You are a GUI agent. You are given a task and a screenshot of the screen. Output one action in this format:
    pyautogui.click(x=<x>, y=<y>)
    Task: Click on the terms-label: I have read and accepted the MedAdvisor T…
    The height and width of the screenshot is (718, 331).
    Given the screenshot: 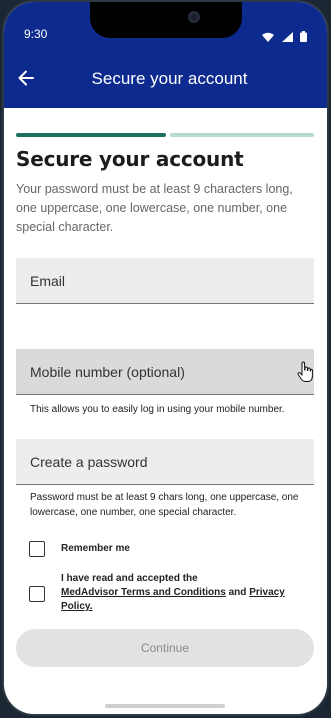 What is the action you would take?
    pyautogui.click(x=185, y=593)
    